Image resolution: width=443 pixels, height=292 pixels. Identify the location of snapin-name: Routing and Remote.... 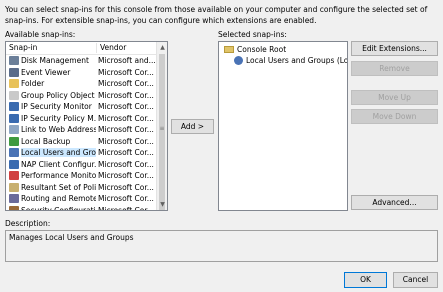
(58, 198).